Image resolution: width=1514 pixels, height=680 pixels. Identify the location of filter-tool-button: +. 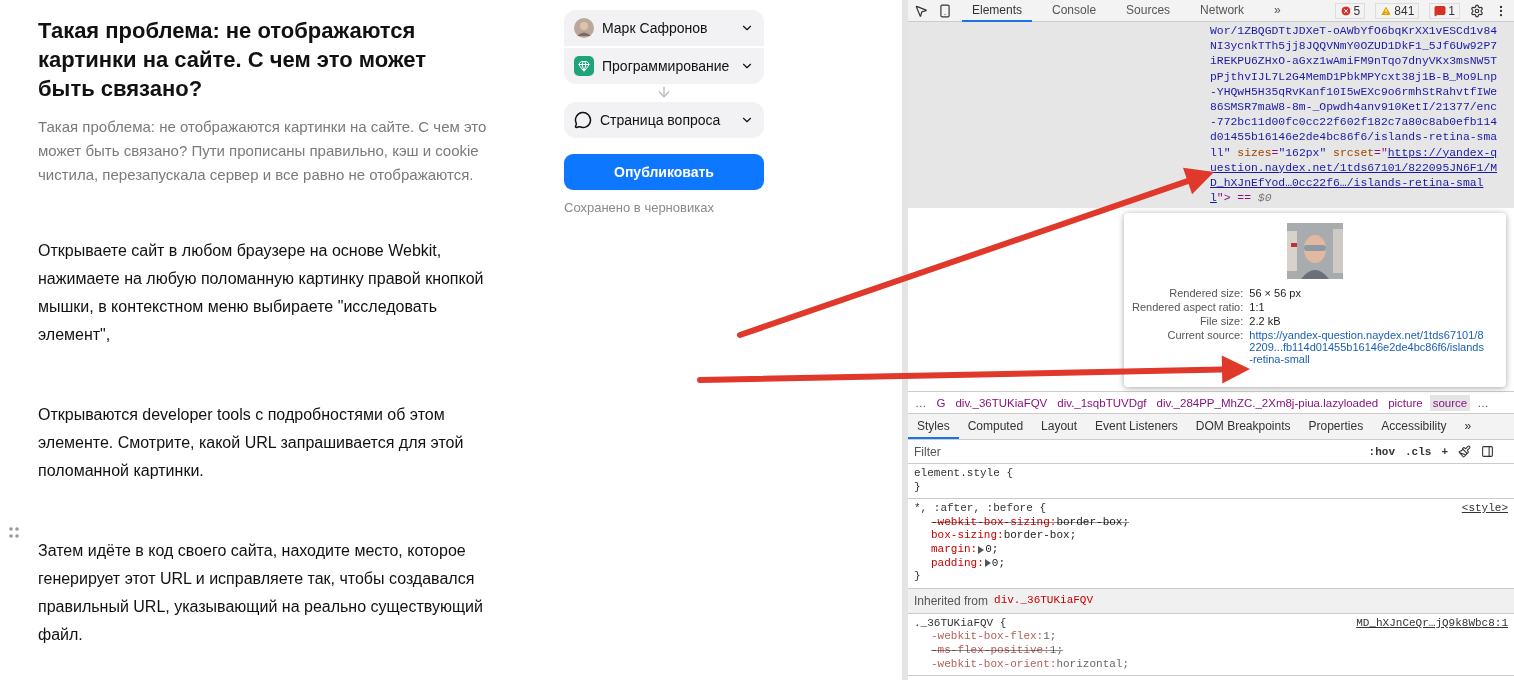
(1444, 451).